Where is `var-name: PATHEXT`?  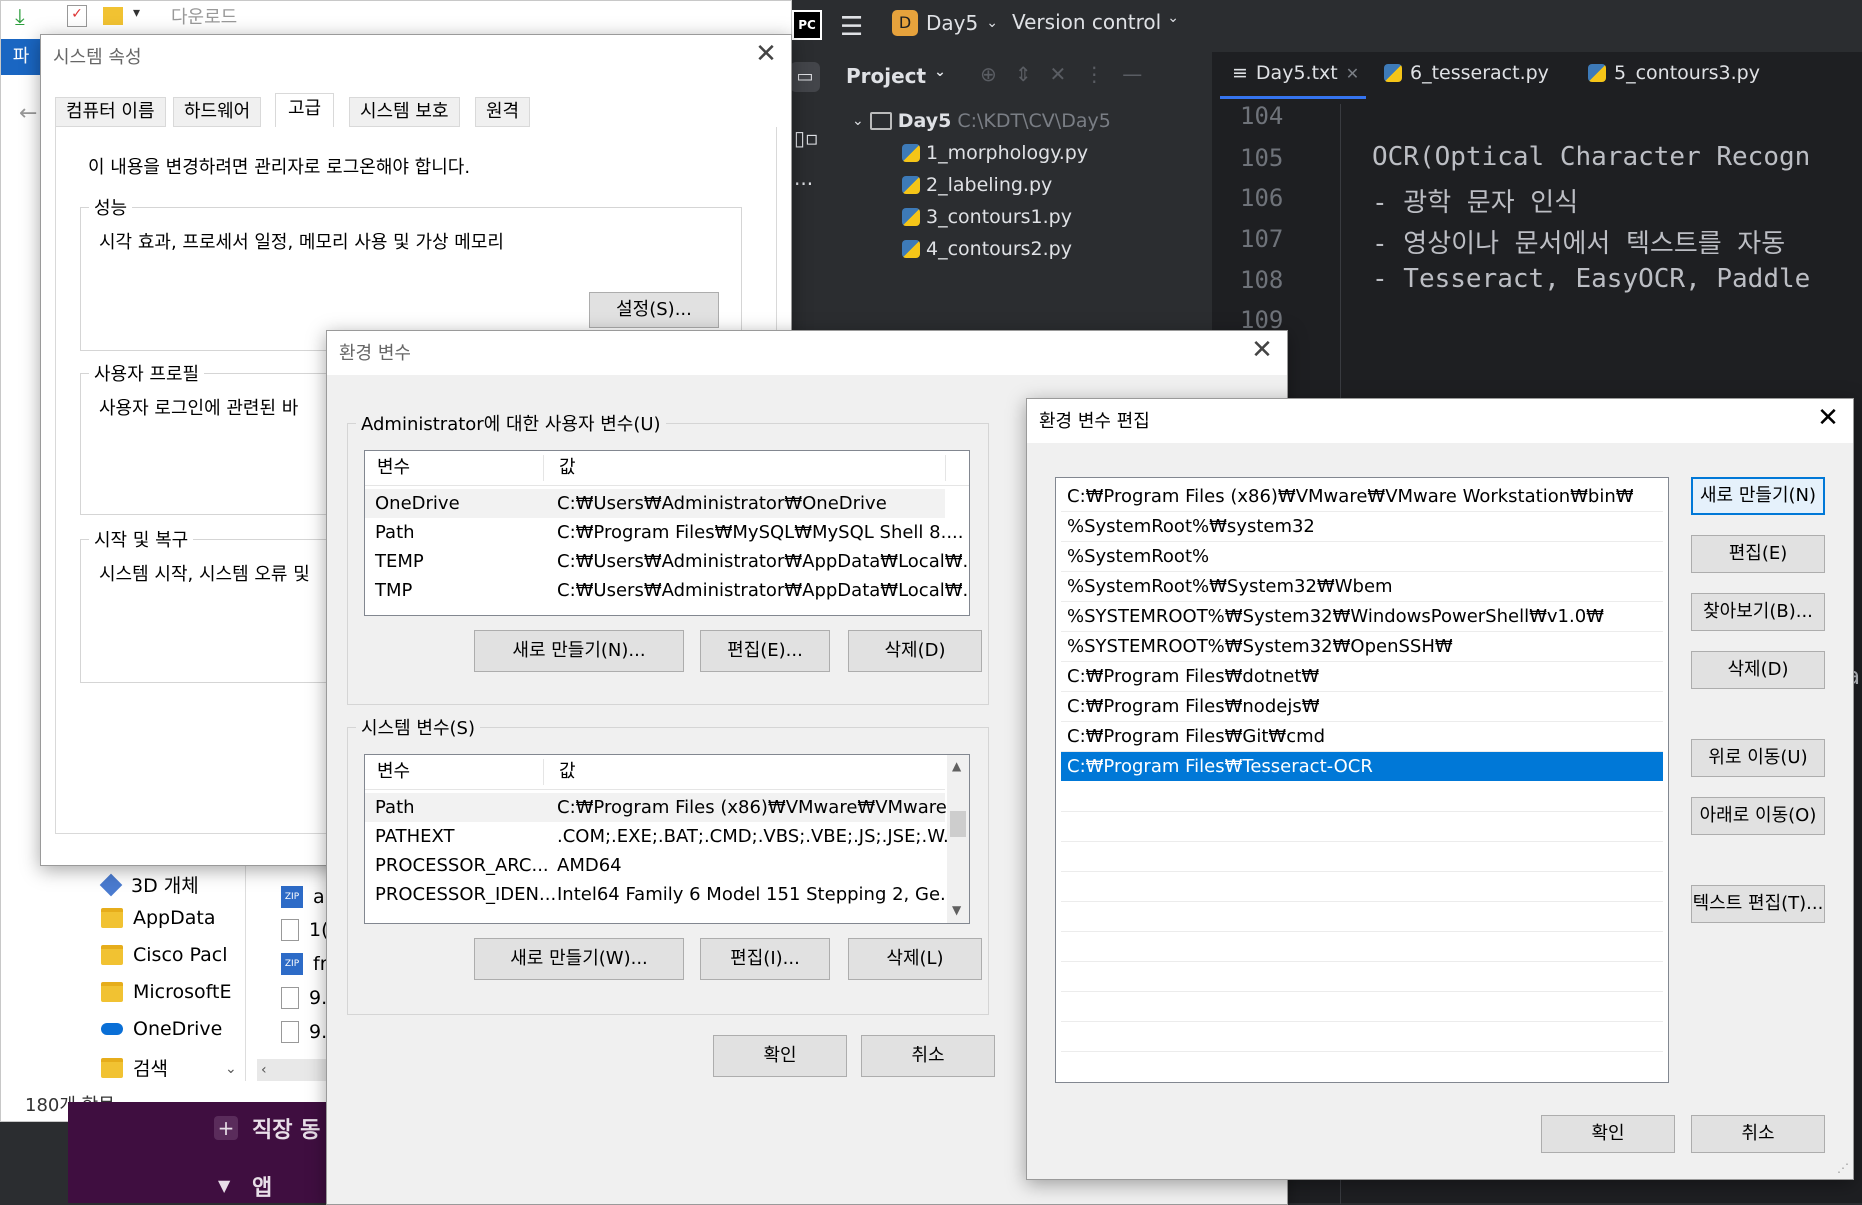
var-name: PATHEXT is located at coordinates (415, 836).